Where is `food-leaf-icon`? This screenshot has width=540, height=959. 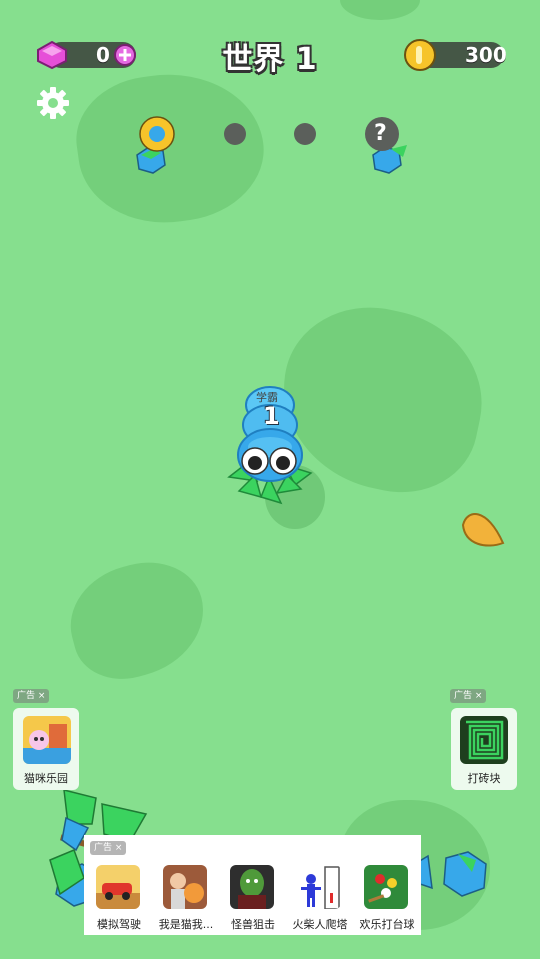 food-leaf-icon is located at coordinates (483, 528).